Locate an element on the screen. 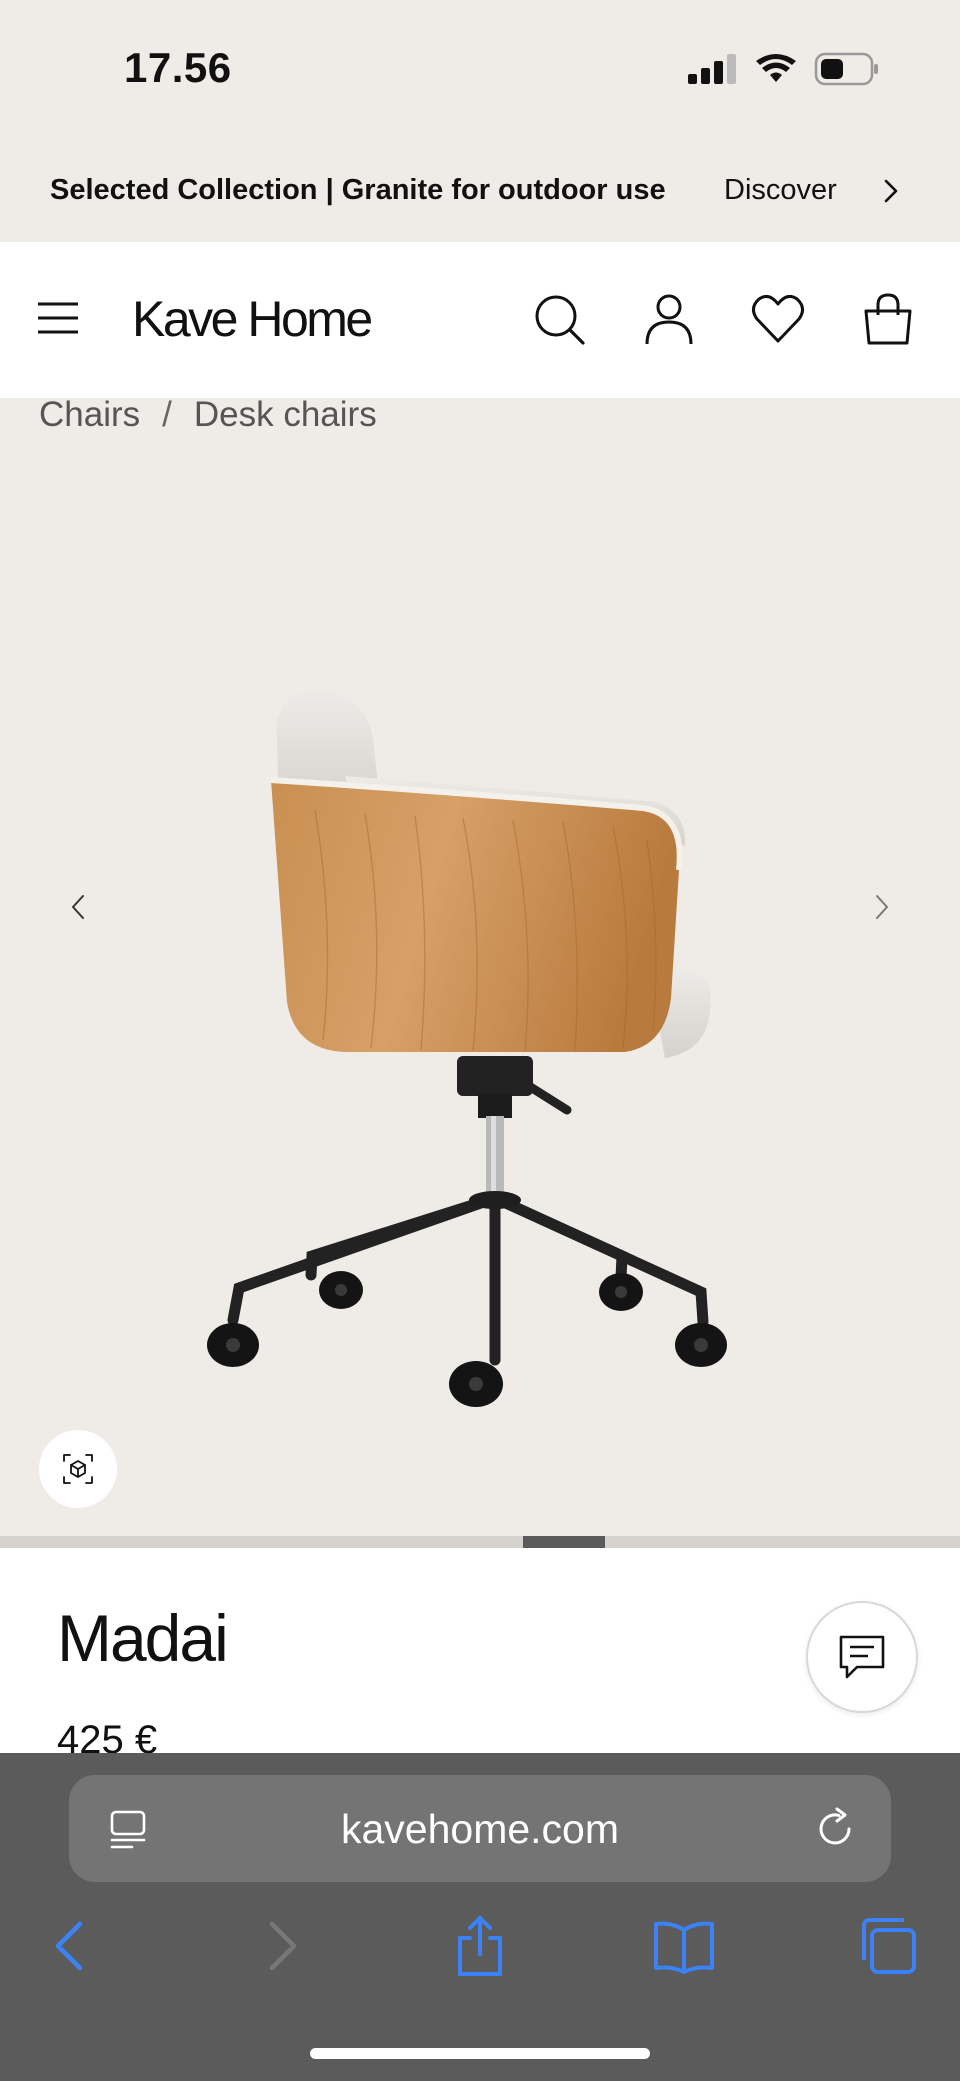 Image resolution: width=960 pixels, height=2081 pixels. status-icons is located at coordinates (784, 69).